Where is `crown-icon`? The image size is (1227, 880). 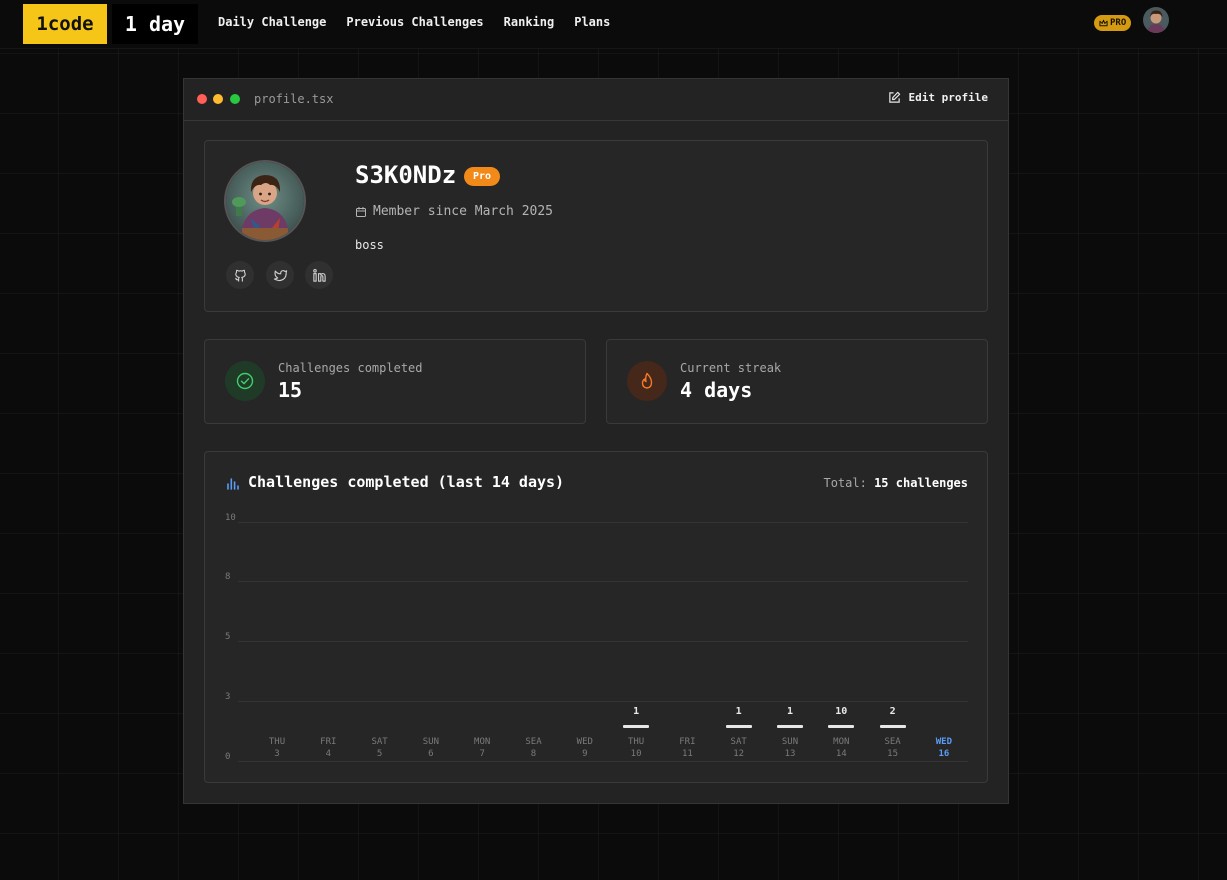 crown-icon is located at coordinates (1103, 23).